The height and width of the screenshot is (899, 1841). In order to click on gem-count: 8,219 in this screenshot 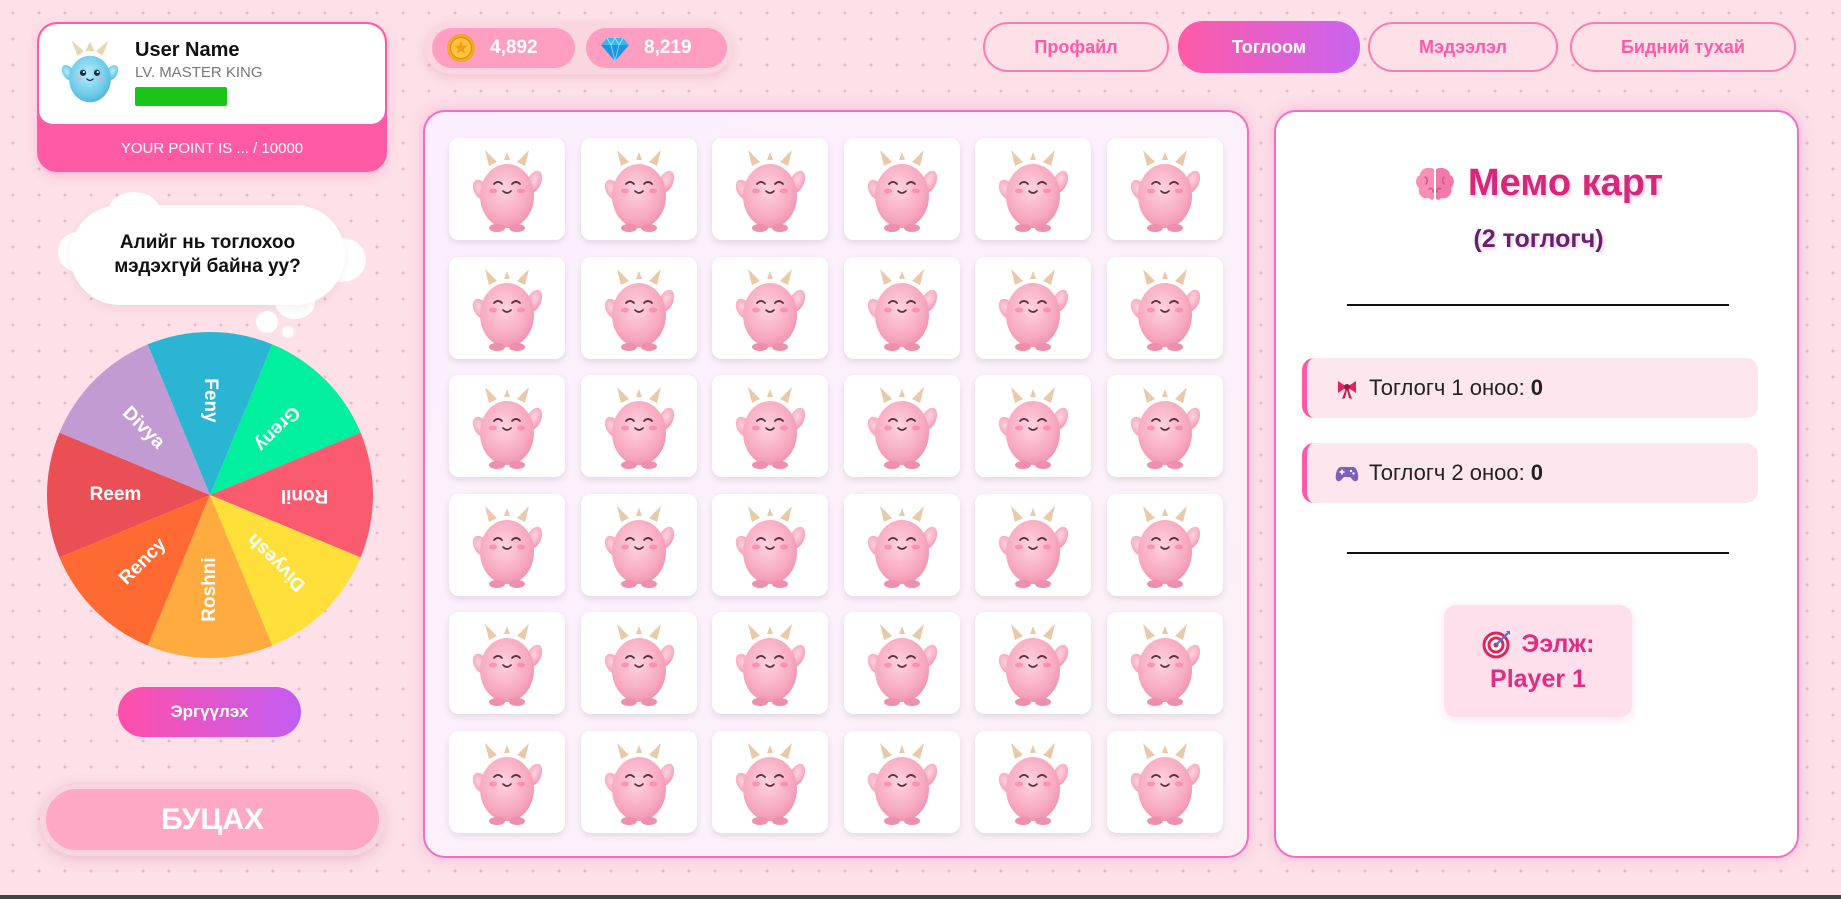, I will do `click(668, 47)`.